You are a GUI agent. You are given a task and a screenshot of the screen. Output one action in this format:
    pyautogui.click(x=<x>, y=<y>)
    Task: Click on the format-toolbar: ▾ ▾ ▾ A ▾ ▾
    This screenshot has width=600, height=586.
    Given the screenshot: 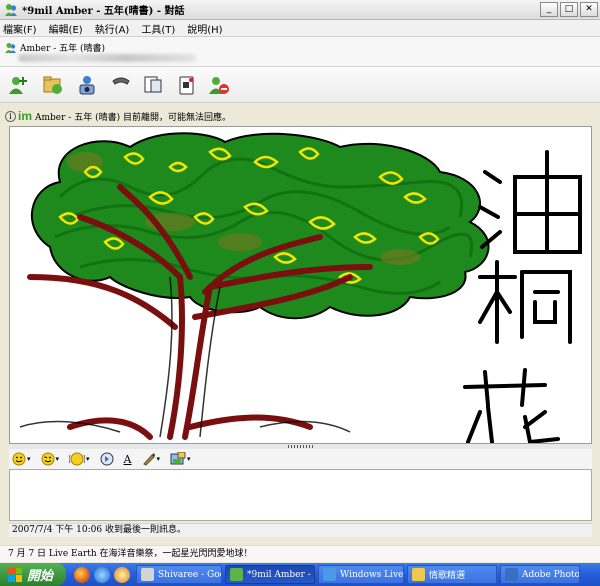 What is the action you would take?
    pyautogui.click(x=300, y=459)
    